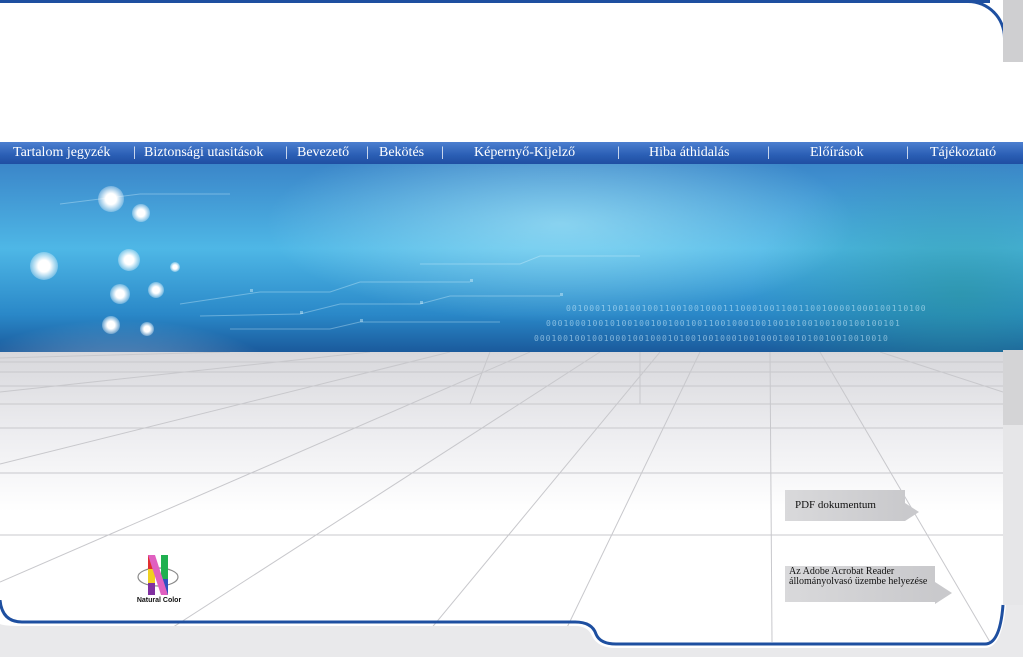 This screenshot has width=1023, height=657. Describe the element at coordinates (323, 153) in the screenshot. I see `nav-item-bevezeto: Bevezető` at that location.